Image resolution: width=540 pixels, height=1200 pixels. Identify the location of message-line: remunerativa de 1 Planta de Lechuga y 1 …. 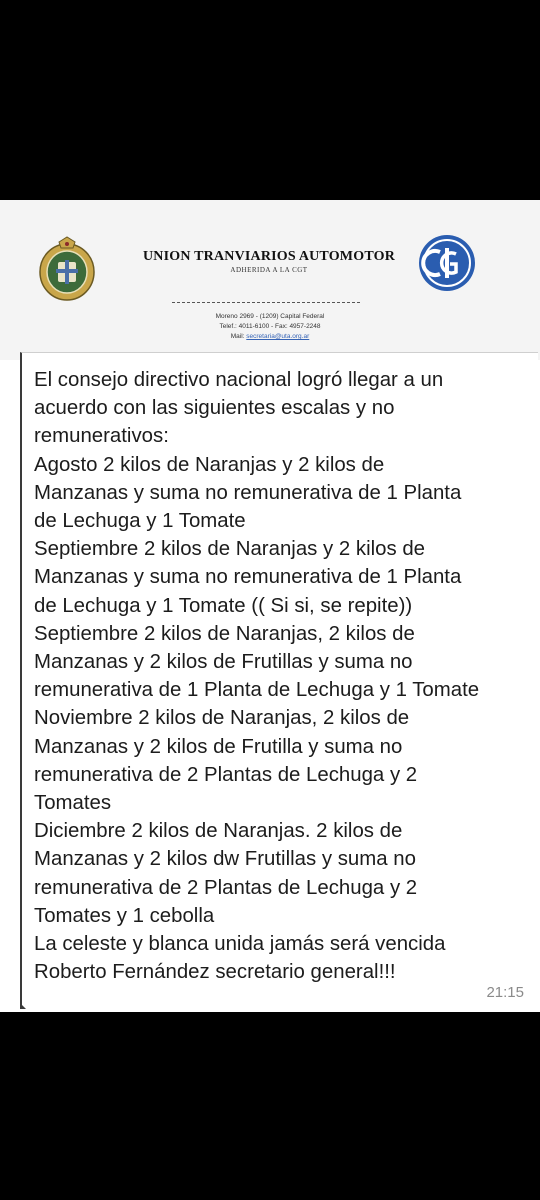
(257, 690).